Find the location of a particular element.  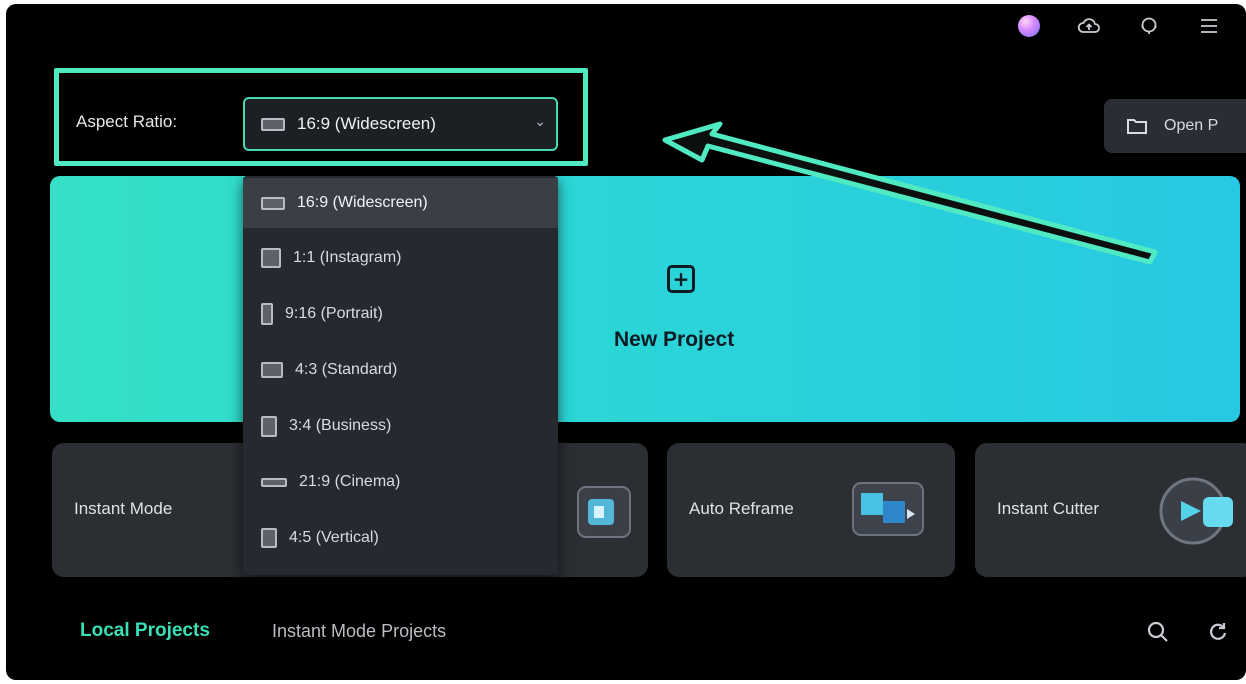

option-label: 4:5 (Vertical) is located at coordinates (334, 537).